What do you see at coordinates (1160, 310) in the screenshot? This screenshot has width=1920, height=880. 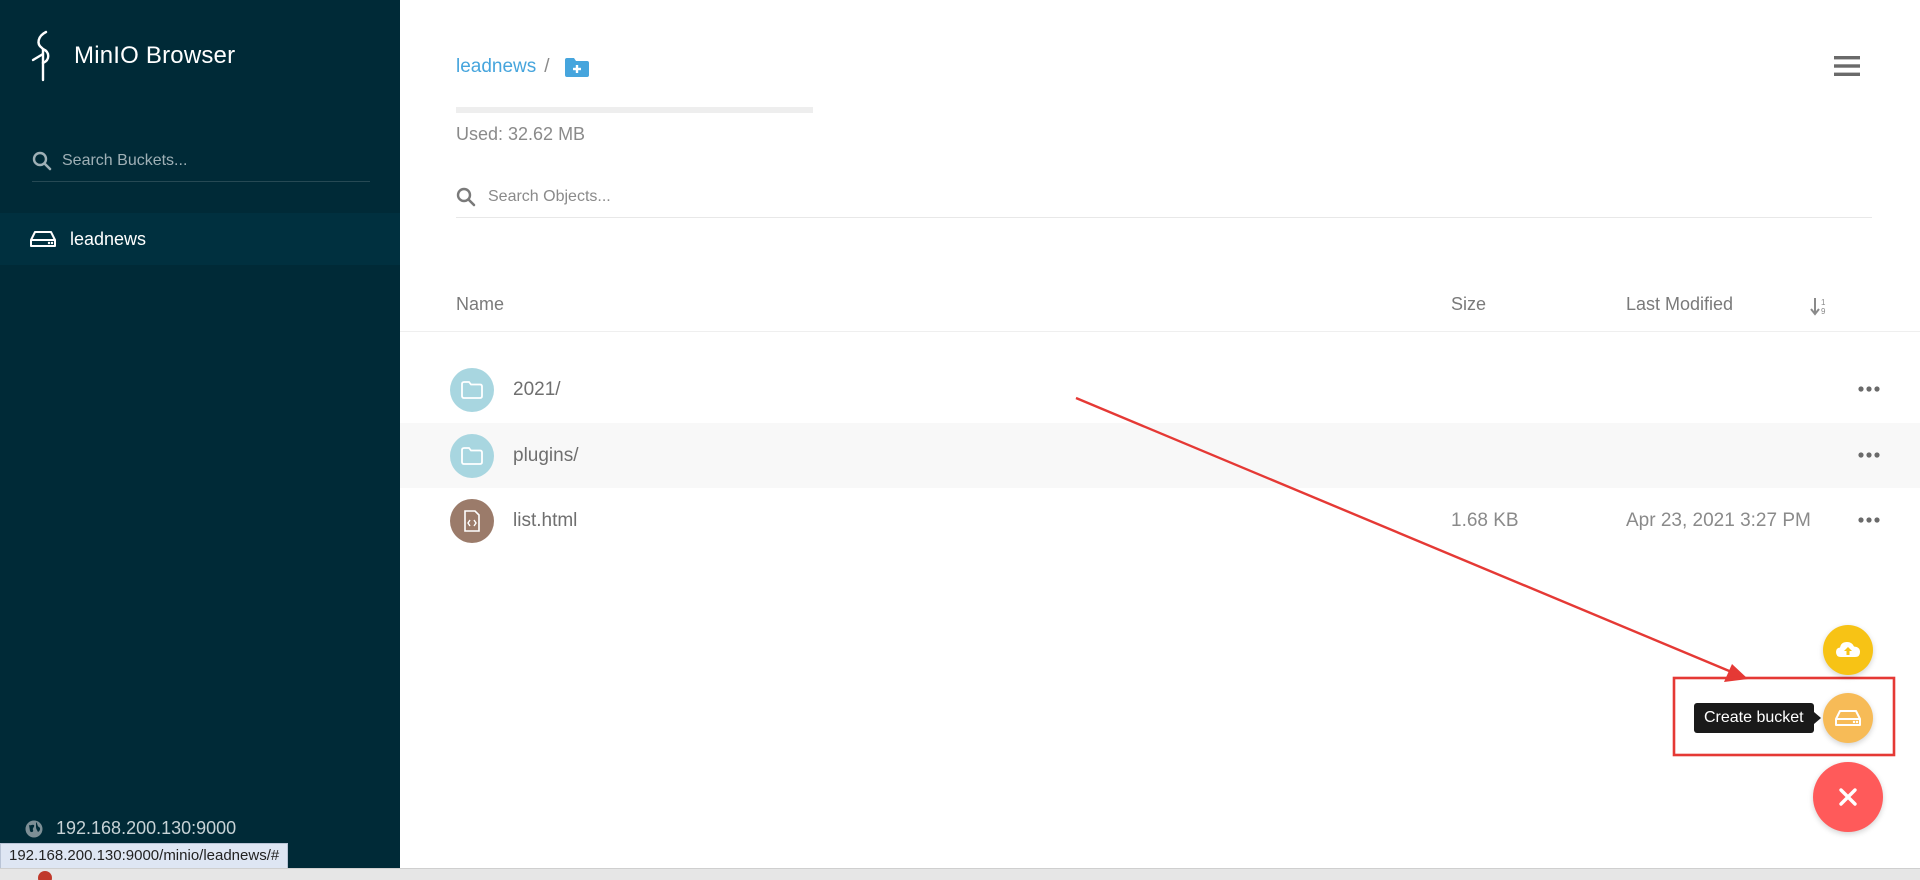 I see `table-header: Name Size Last Modified` at bounding box center [1160, 310].